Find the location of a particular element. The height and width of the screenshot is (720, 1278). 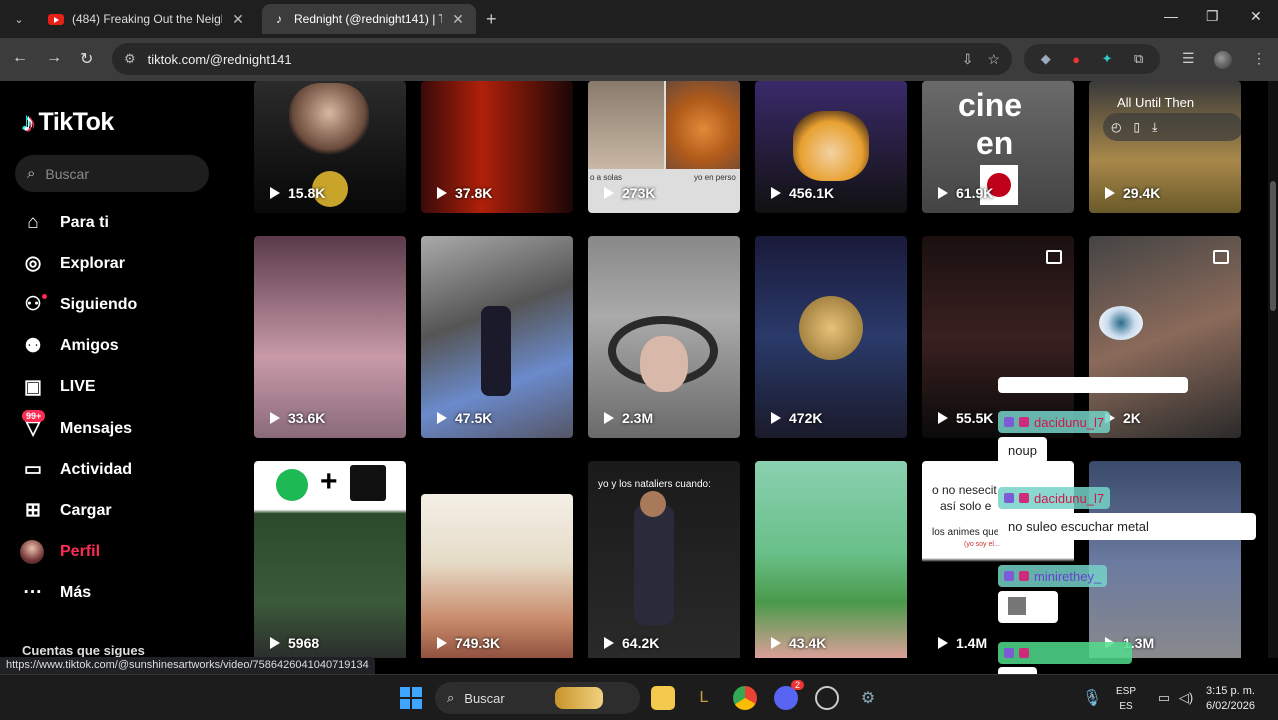

sidebar-item-para-ti: ⌂ Para ti is located at coordinates (78, 222).